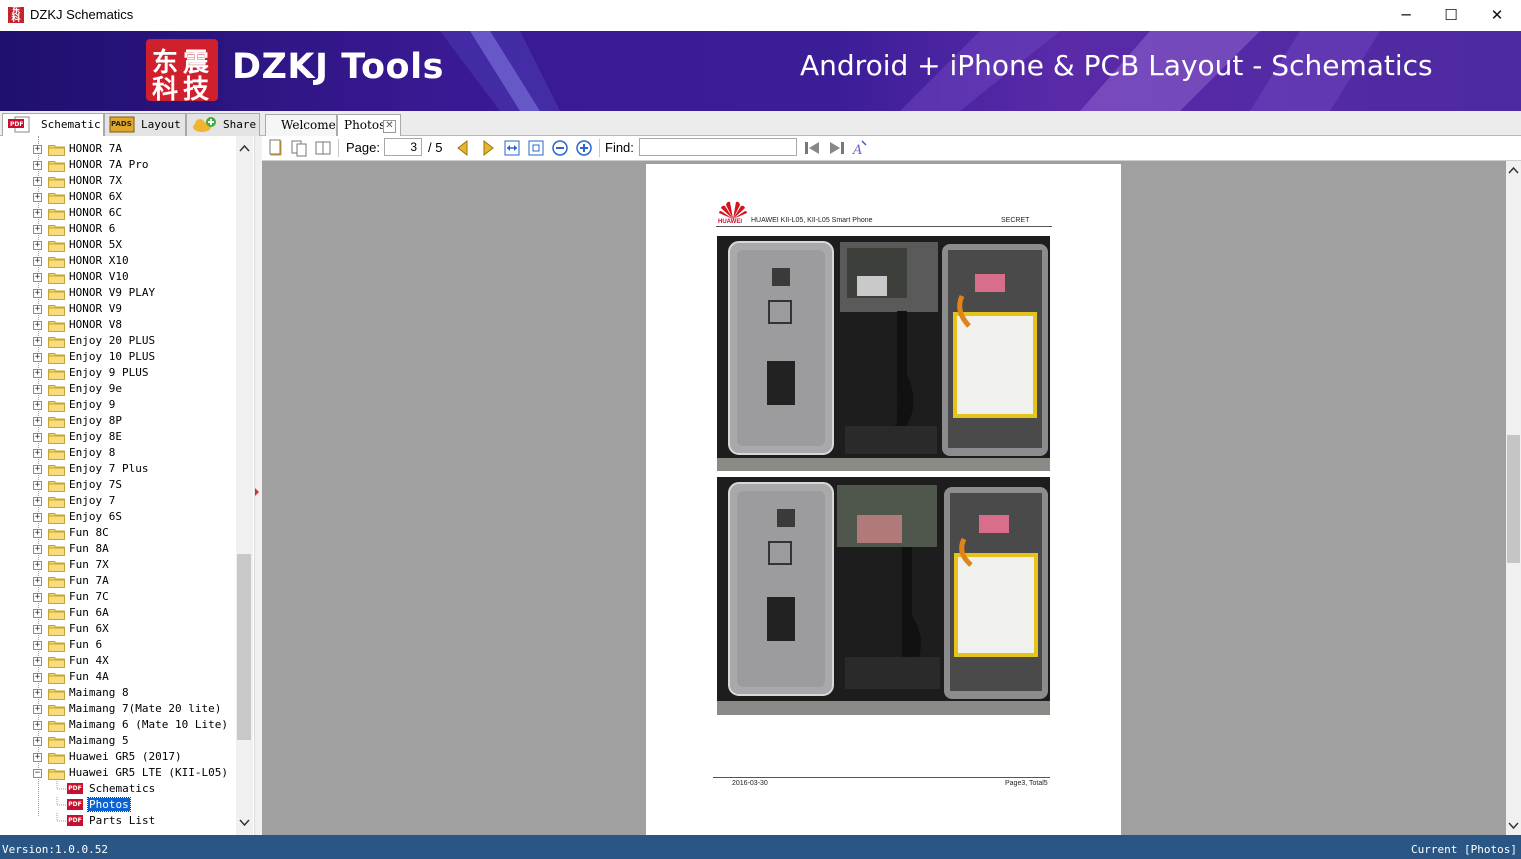 Image resolution: width=1521 pixels, height=859 pixels. Describe the element at coordinates (560, 148) in the screenshot. I see `zoom-out-icon` at that location.